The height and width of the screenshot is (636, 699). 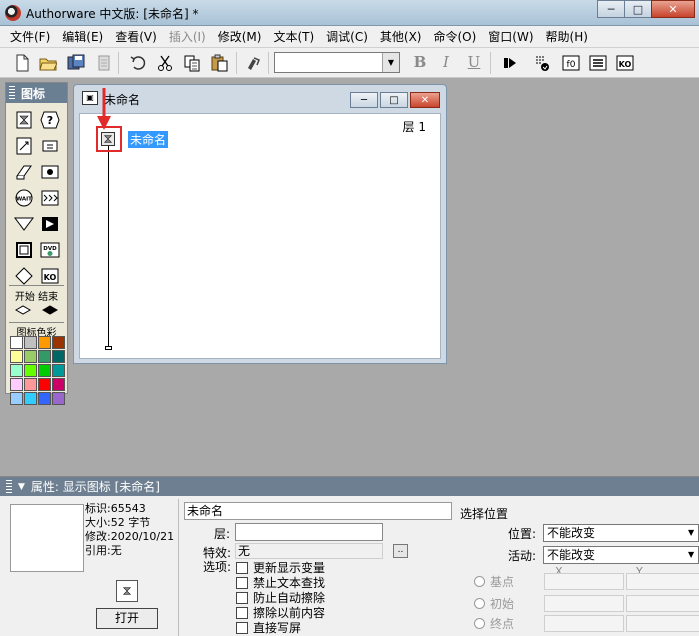 What do you see at coordinates (24, 120) in the screenshot?
I see `display-icon` at bounding box center [24, 120].